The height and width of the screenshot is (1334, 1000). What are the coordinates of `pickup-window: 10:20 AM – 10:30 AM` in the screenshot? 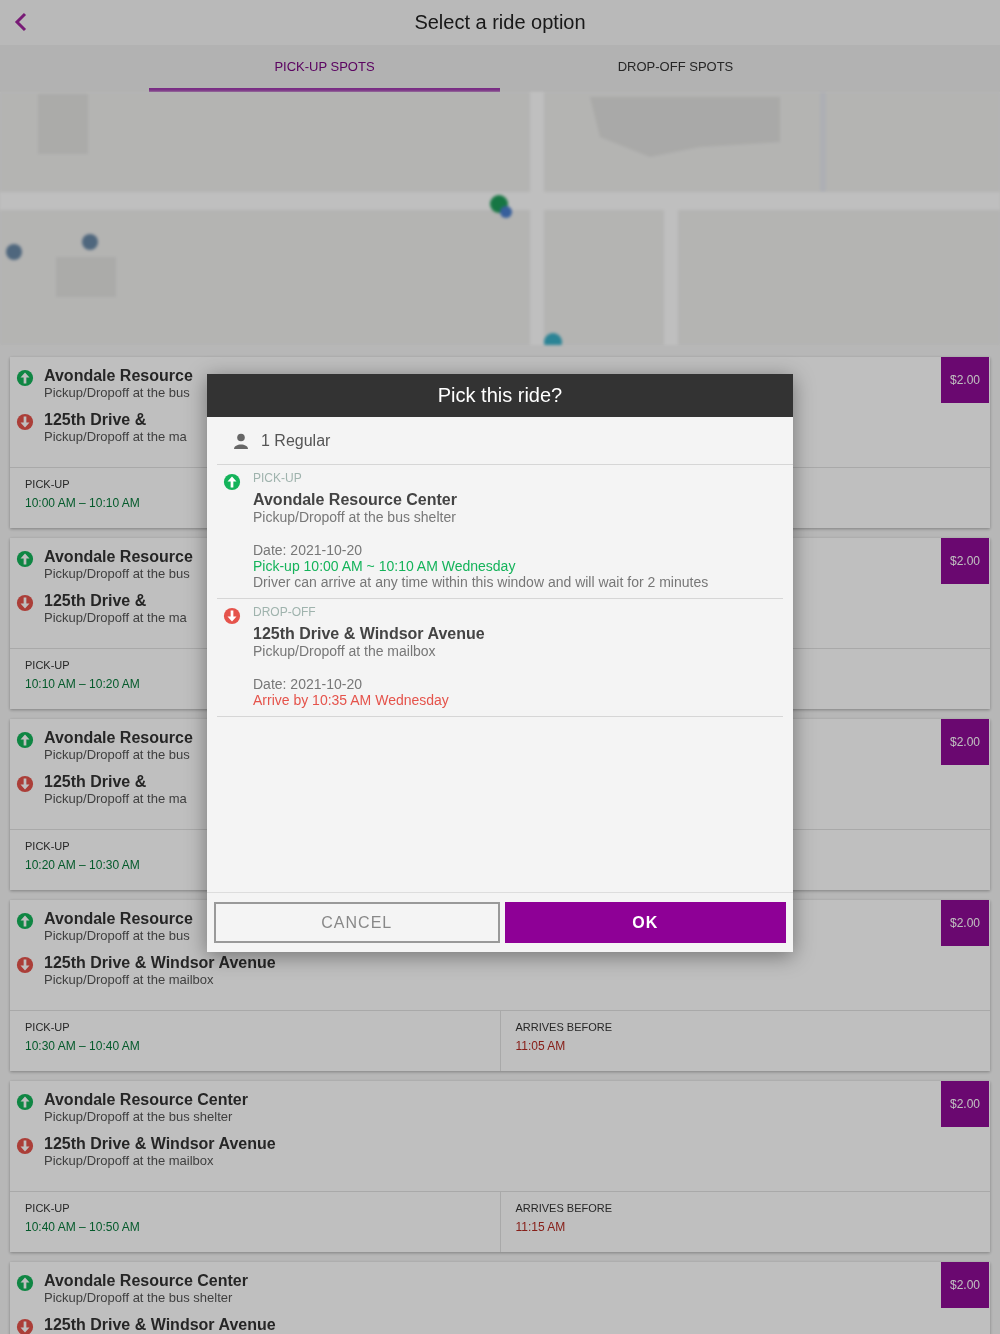 It's located at (82, 865).